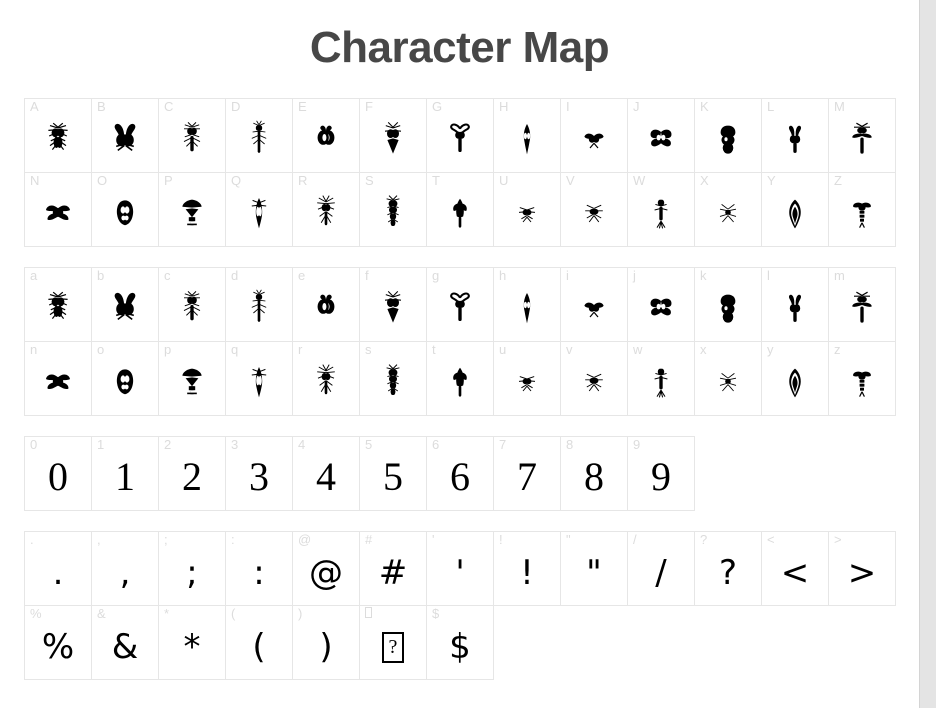  What do you see at coordinates (594, 136) in the screenshot?
I see `char-cell: I` at bounding box center [594, 136].